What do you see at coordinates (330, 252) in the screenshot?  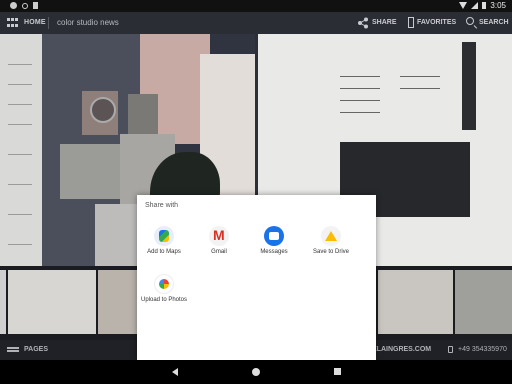 I see `share-target-label: Save to Drive` at bounding box center [330, 252].